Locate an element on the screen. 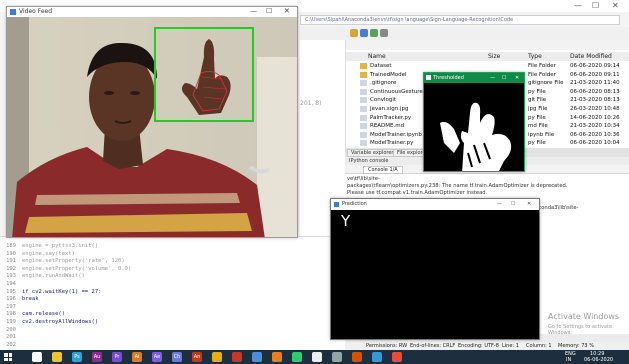 This screenshot has width=629, height=364. line-number: 193 is located at coordinates (11, 276).